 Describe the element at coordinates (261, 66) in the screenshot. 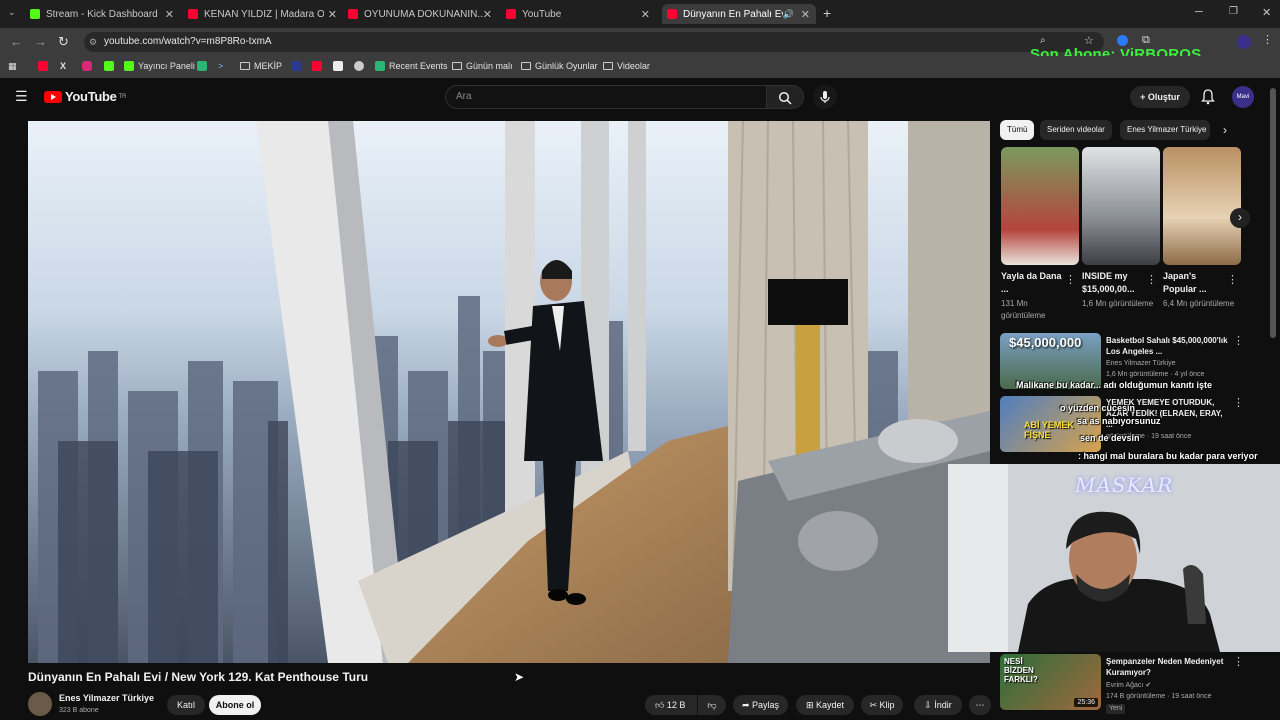

I see `bookmark-mekip: MEKİP` at that location.